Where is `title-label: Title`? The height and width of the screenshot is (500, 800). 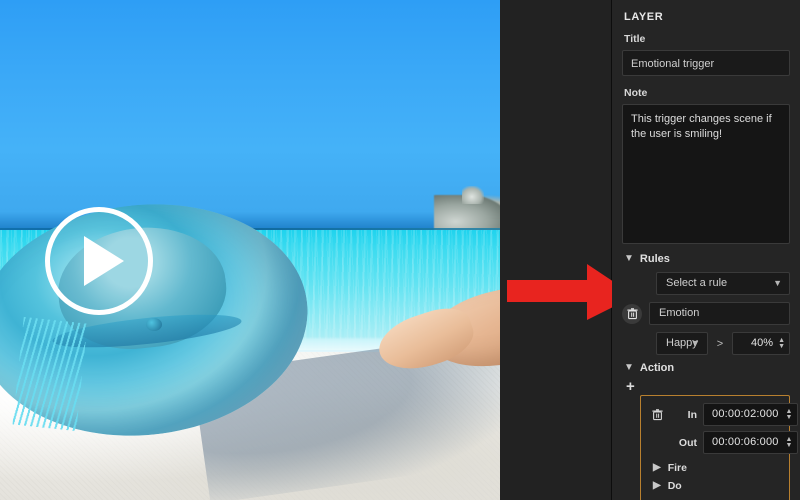 title-label: Title is located at coordinates (635, 39).